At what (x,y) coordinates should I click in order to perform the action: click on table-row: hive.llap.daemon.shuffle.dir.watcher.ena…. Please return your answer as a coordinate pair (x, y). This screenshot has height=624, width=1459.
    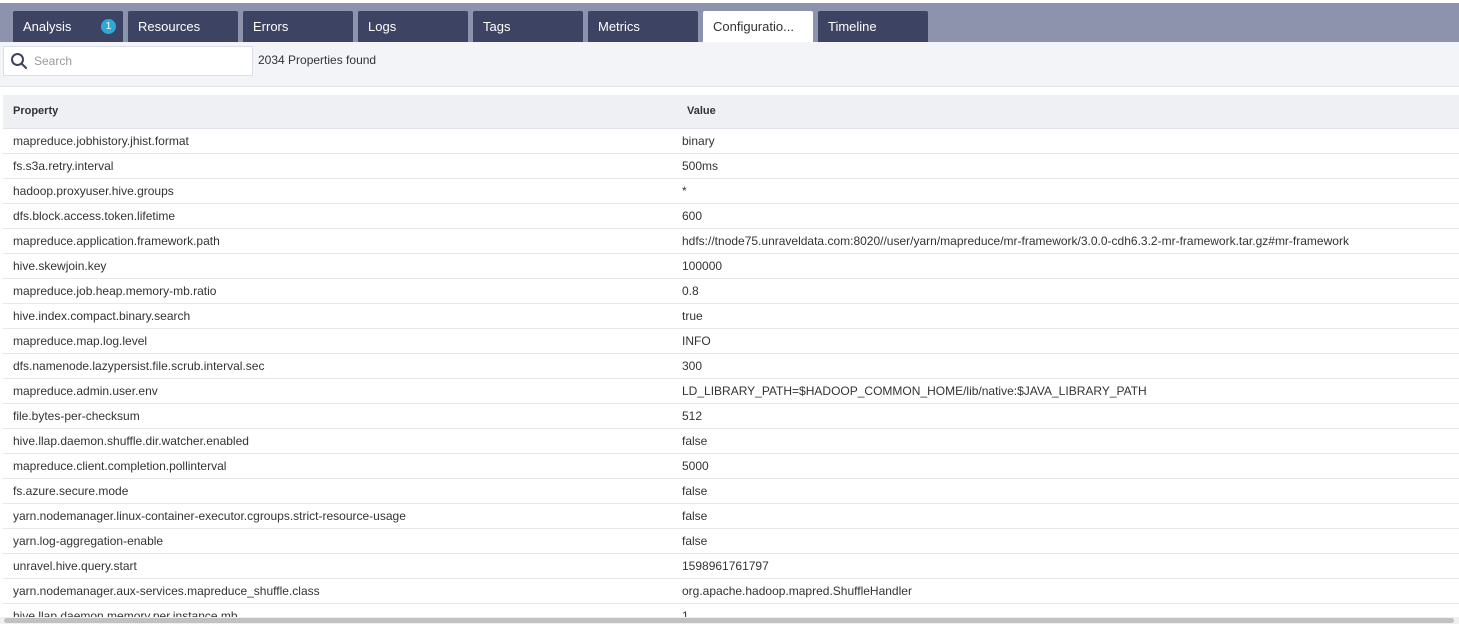
    Looking at the image, I should click on (731, 441).